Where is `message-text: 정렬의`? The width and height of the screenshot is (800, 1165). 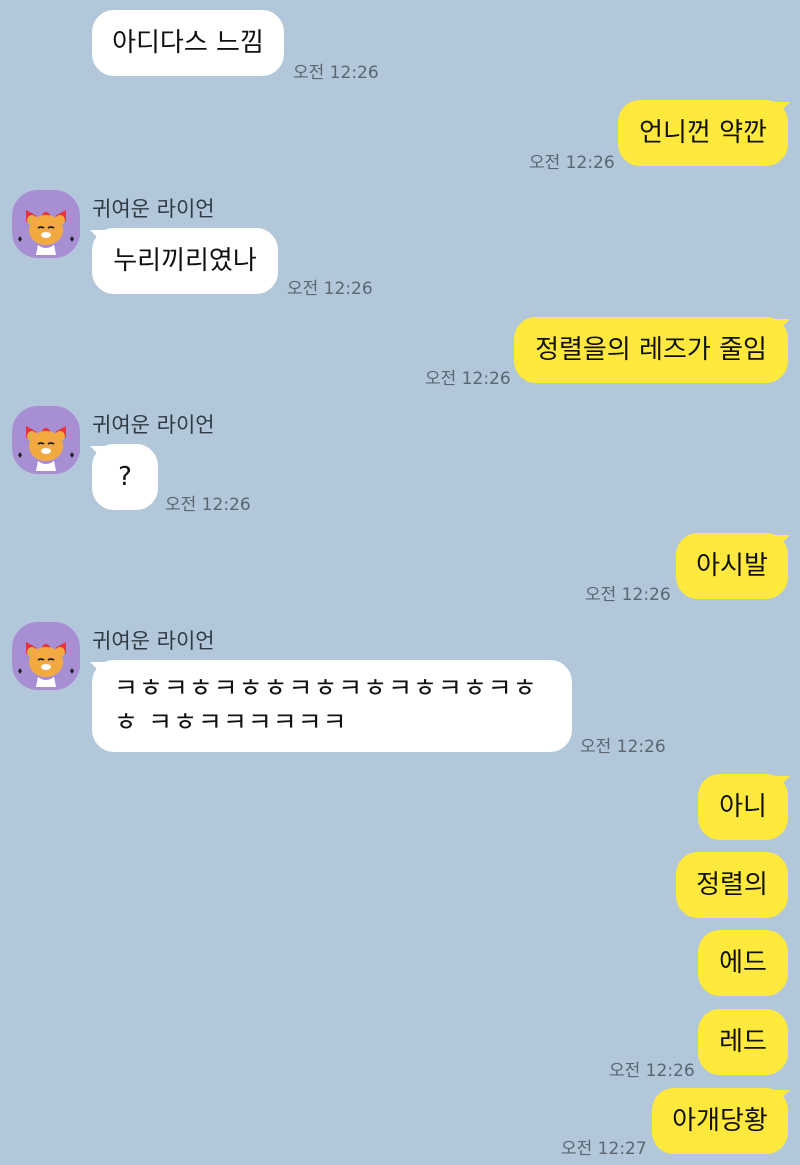
message-text: 정렬의 is located at coordinates (732, 885).